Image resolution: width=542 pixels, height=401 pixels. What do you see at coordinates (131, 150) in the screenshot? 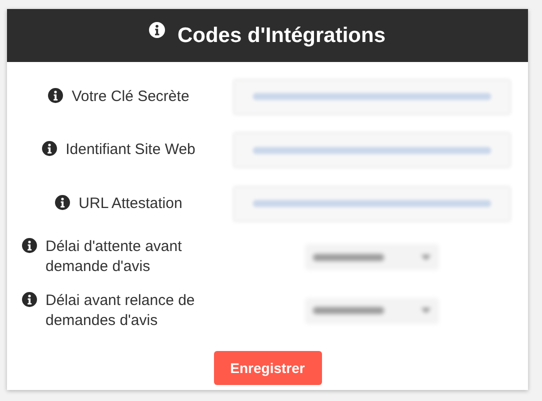
I see `field-label: Identifiant Site Web` at bounding box center [131, 150].